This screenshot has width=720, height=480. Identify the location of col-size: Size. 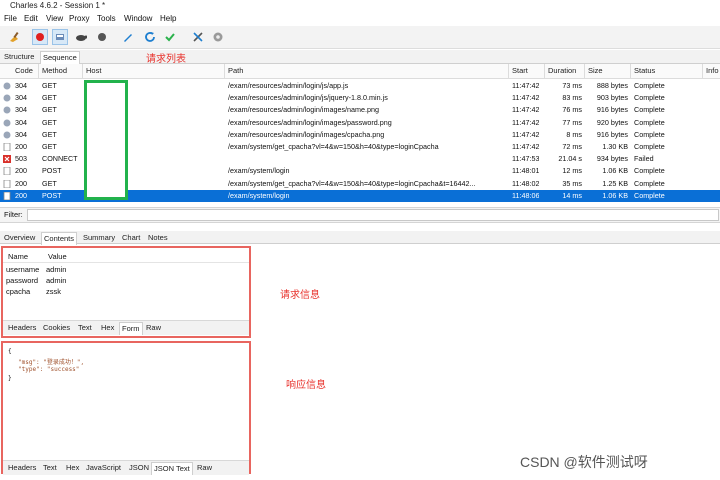
(595, 70).